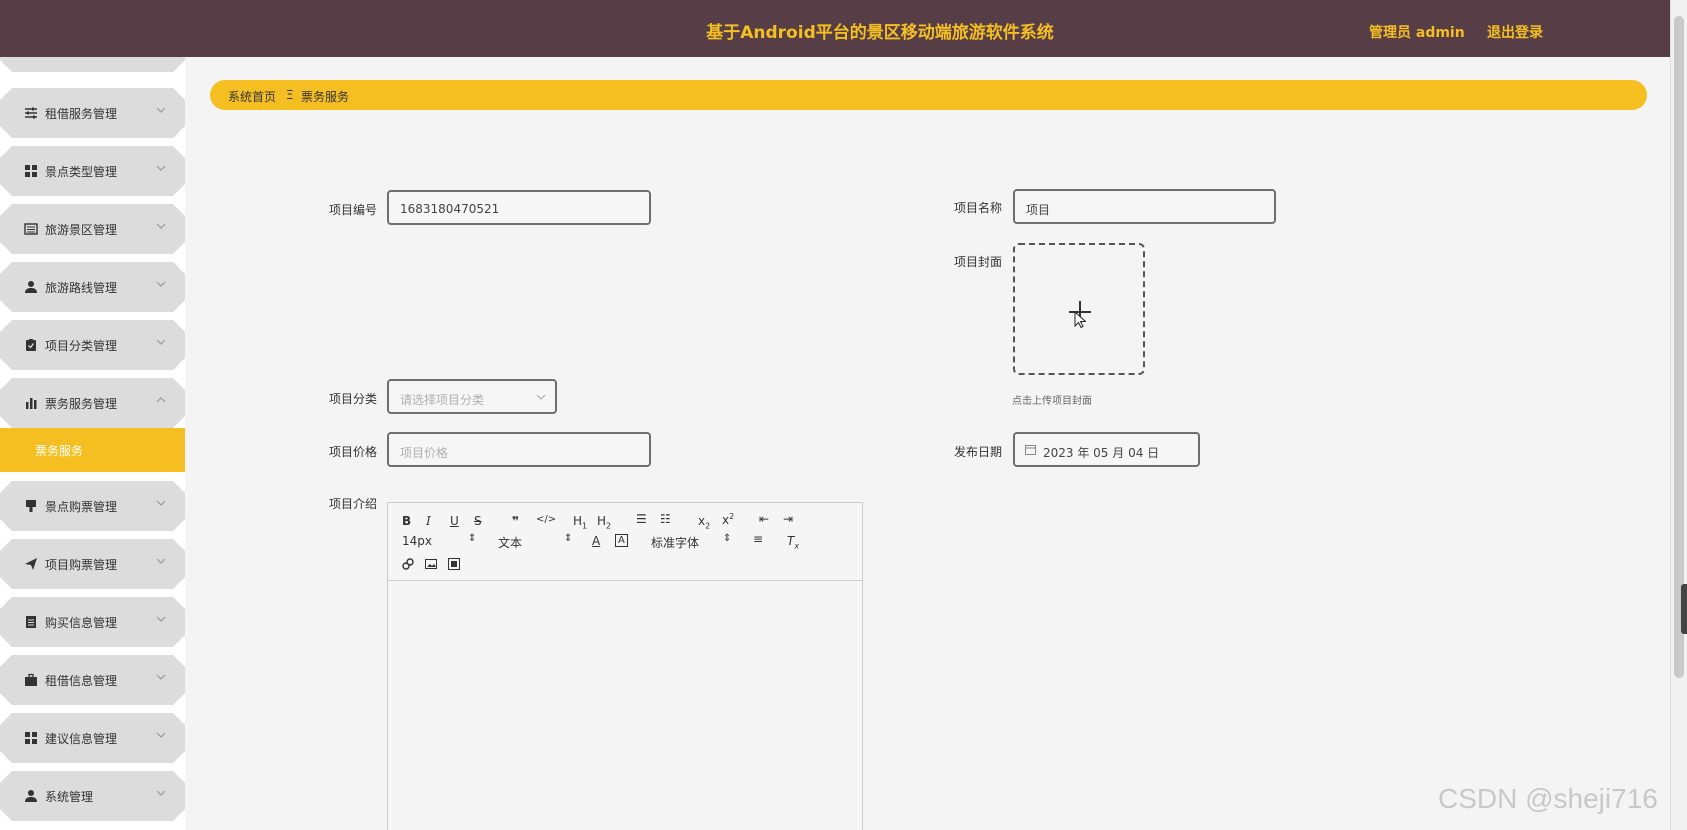  What do you see at coordinates (252, 96) in the screenshot?
I see `breadcrumb-home: 系统首页` at bounding box center [252, 96].